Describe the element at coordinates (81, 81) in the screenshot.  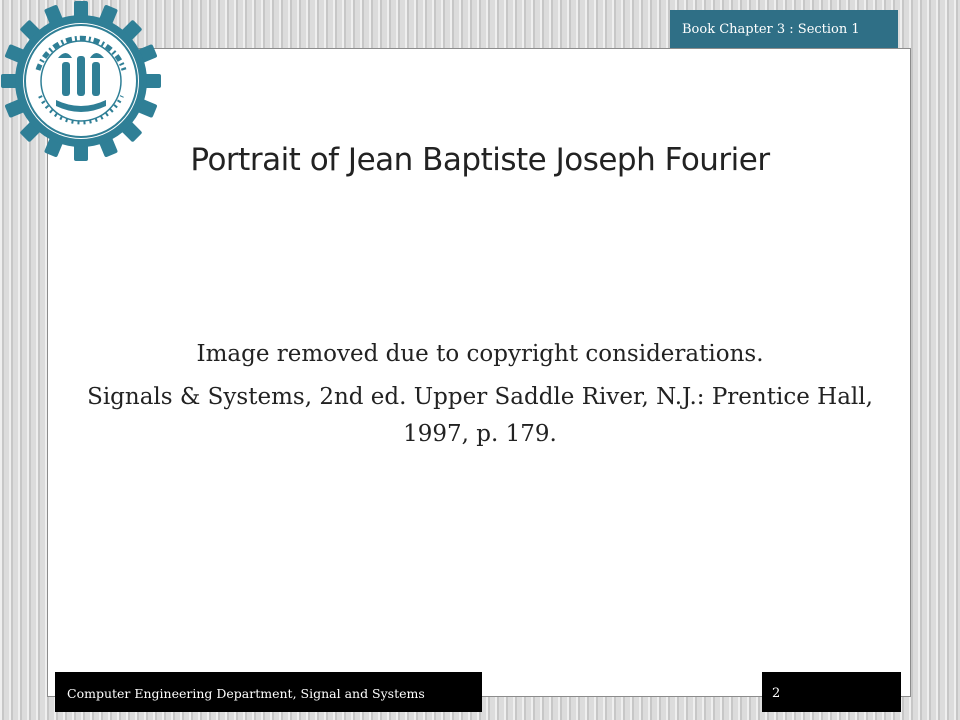
I see `university-logo-icon` at that location.